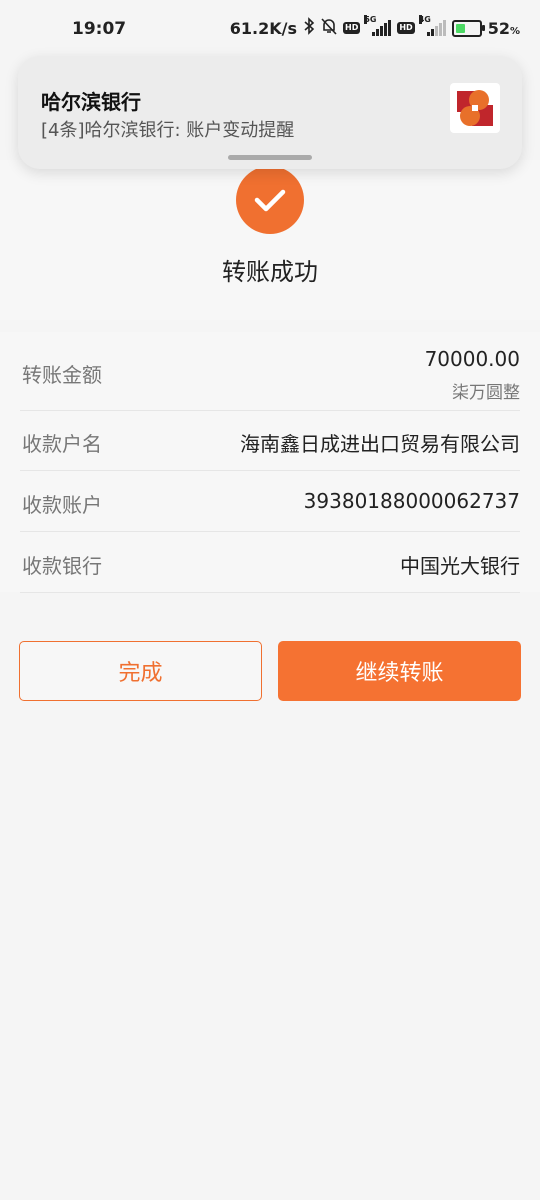 The height and width of the screenshot is (1200, 540). I want to click on status-time: 19:07, so click(99, 29).